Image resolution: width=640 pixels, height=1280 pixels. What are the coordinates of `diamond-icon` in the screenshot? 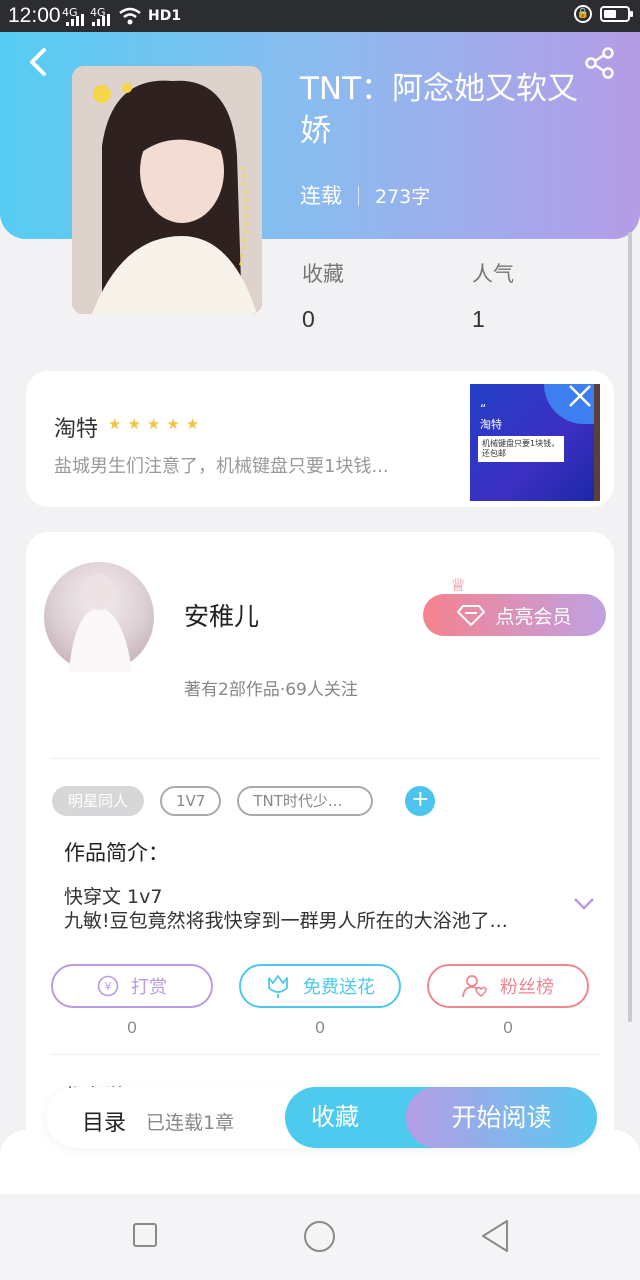 It's located at (471, 615).